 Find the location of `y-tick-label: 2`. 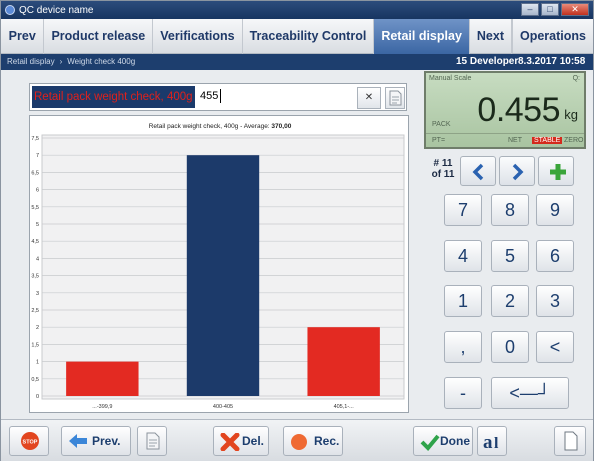

y-tick-label: 2 is located at coordinates (37, 328).